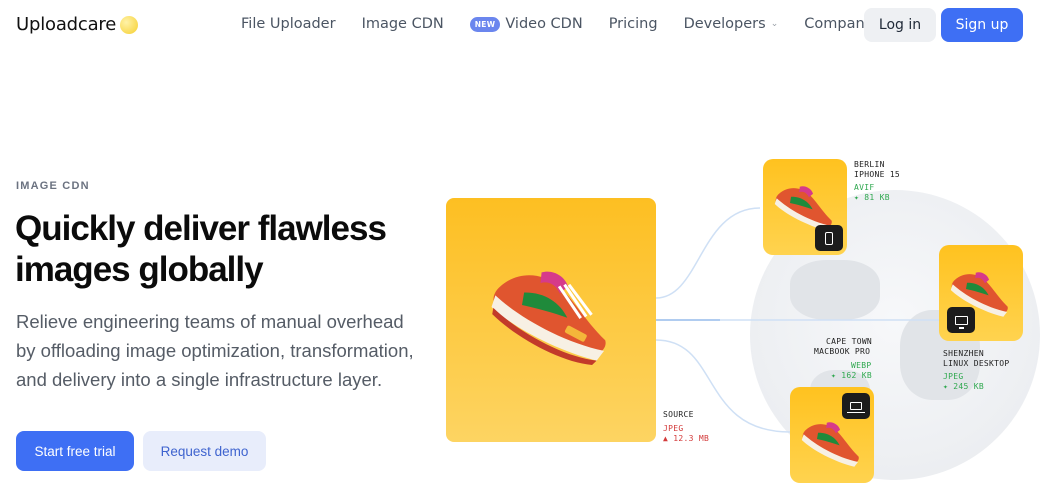 The height and width of the screenshot is (488, 1045). I want to click on cape-size: 162 KB, so click(856, 375).